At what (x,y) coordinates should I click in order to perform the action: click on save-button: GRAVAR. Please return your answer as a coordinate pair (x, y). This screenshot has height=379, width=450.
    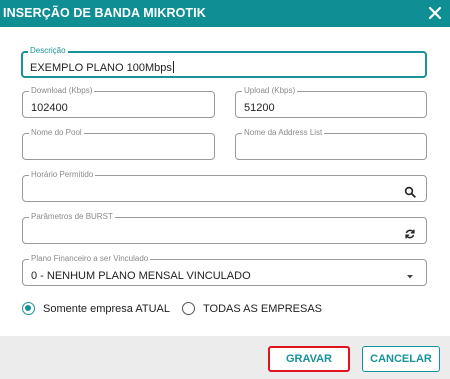
    Looking at the image, I should click on (309, 359).